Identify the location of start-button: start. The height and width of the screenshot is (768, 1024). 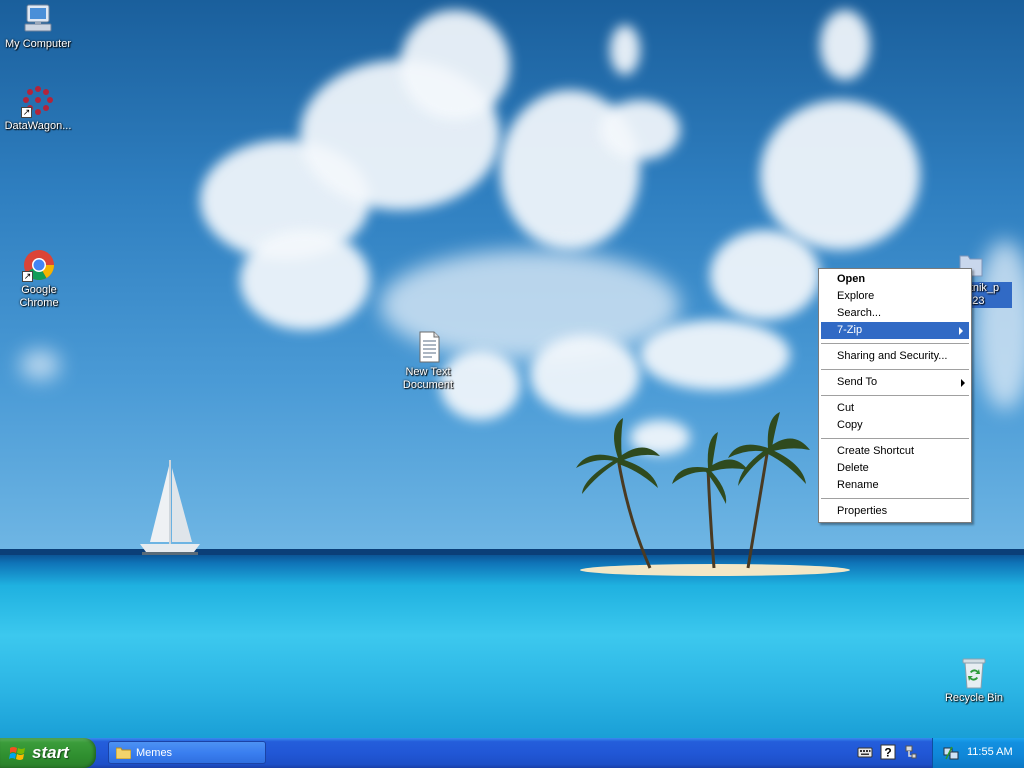
(48, 753).